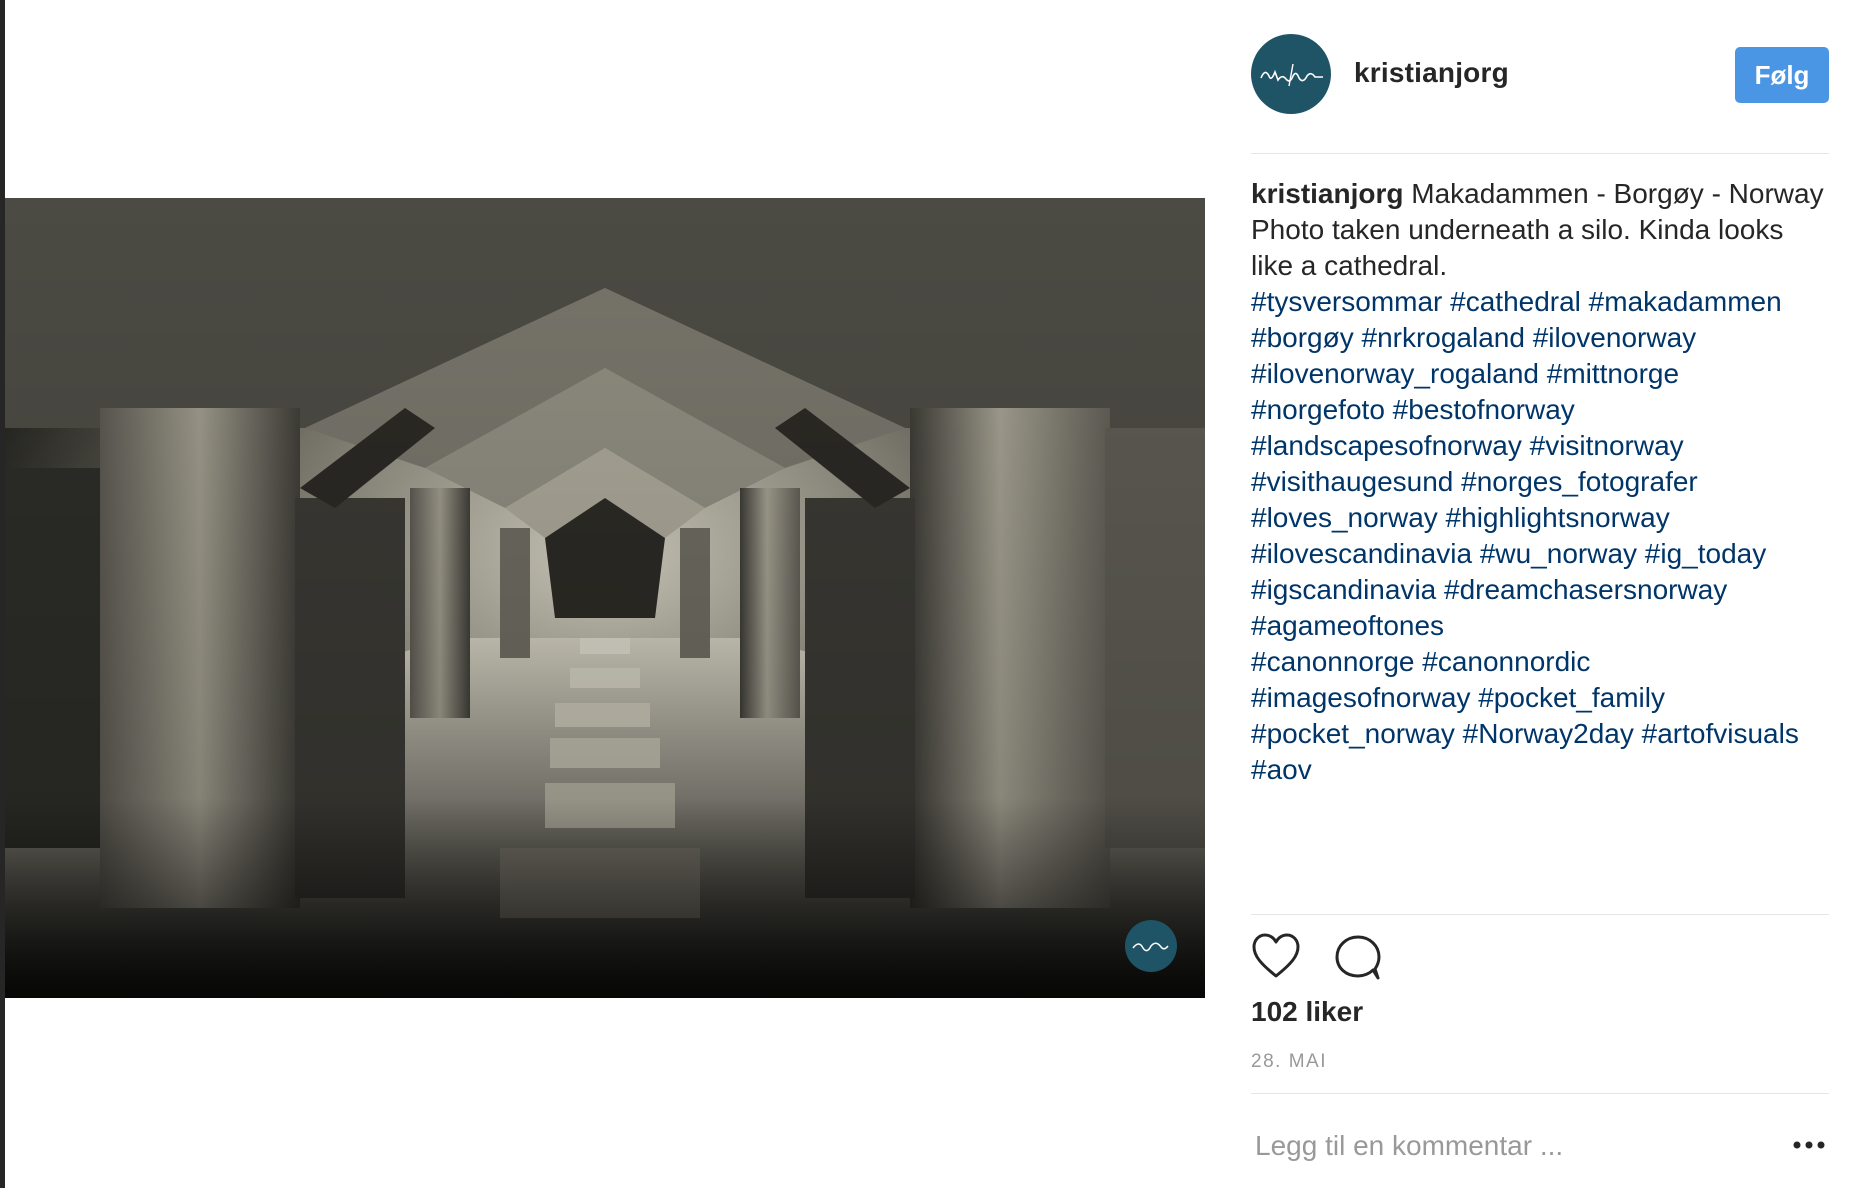  What do you see at coordinates (1358, 957) in the screenshot?
I see `comment-bubble-icon` at bounding box center [1358, 957].